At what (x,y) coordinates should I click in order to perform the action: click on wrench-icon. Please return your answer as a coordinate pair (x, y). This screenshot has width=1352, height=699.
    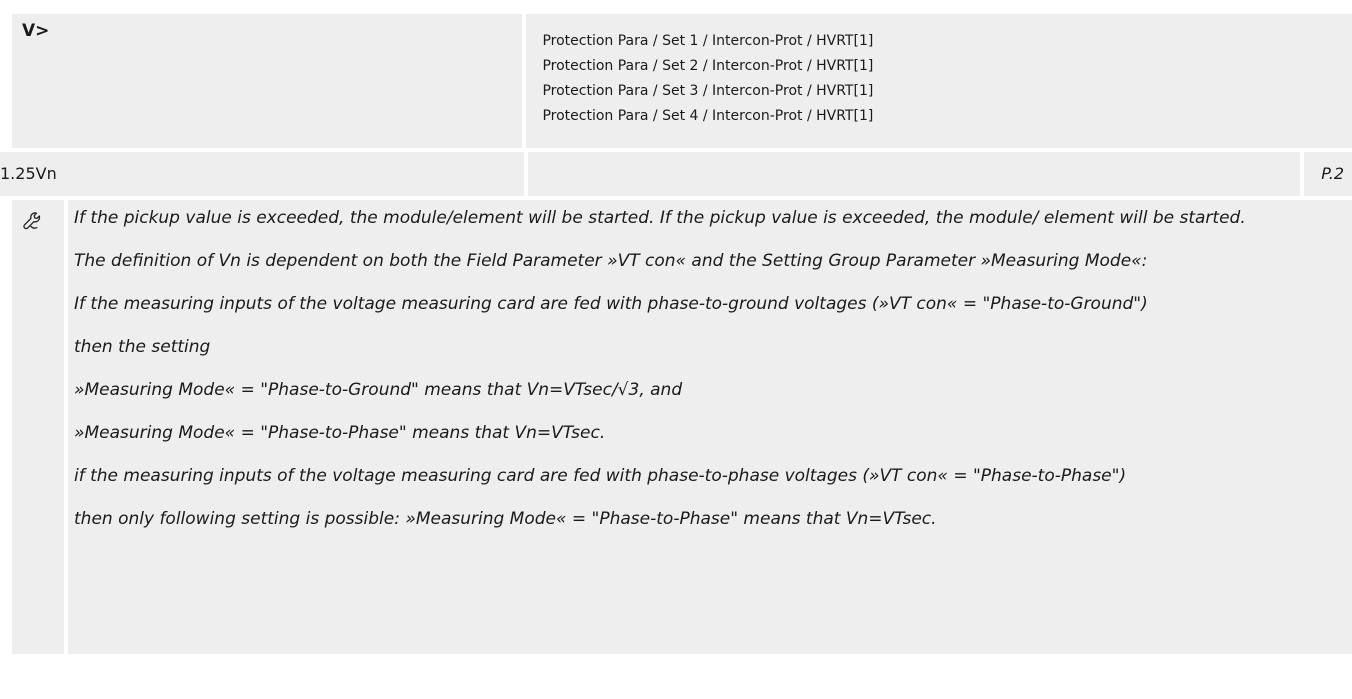
    Looking at the image, I should click on (32, 221).